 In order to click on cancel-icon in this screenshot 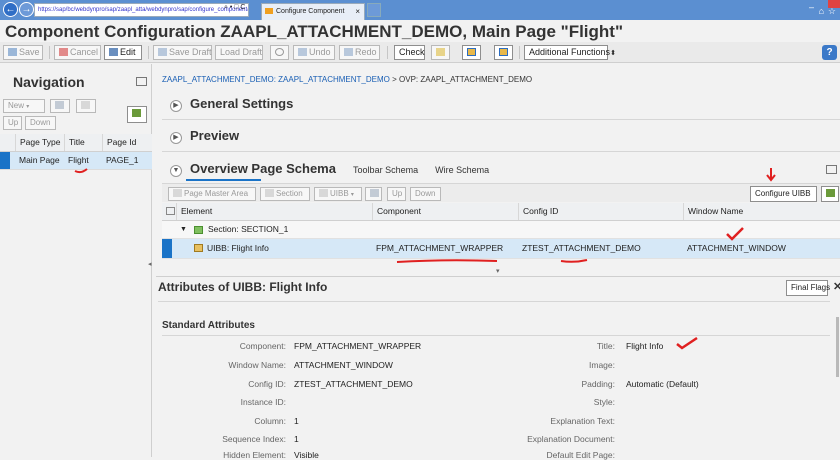, I will do `click(63, 52)`.